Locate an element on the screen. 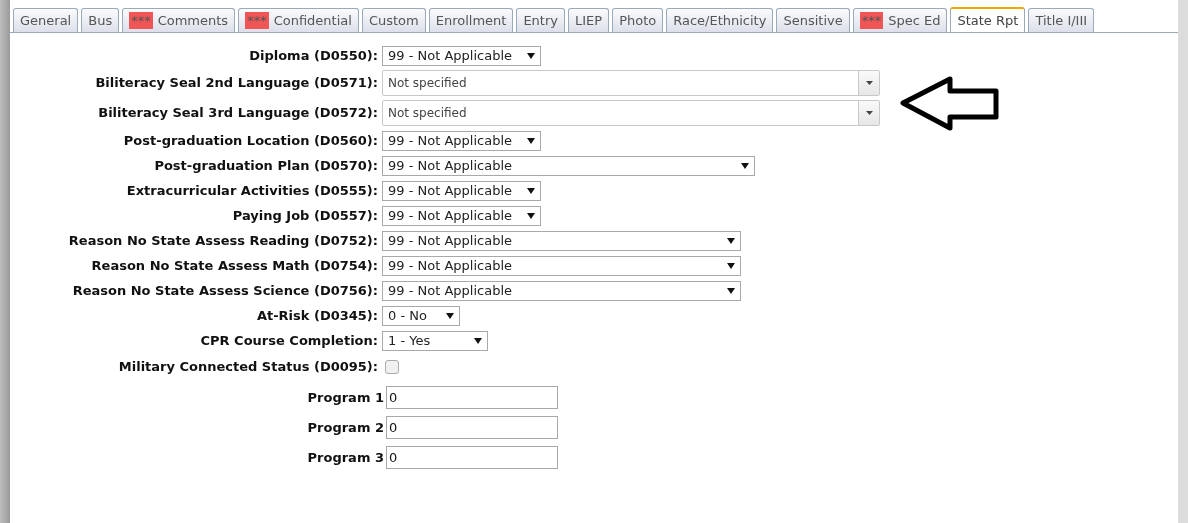  field-label: CPR Course Completion: is located at coordinates (289, 340).